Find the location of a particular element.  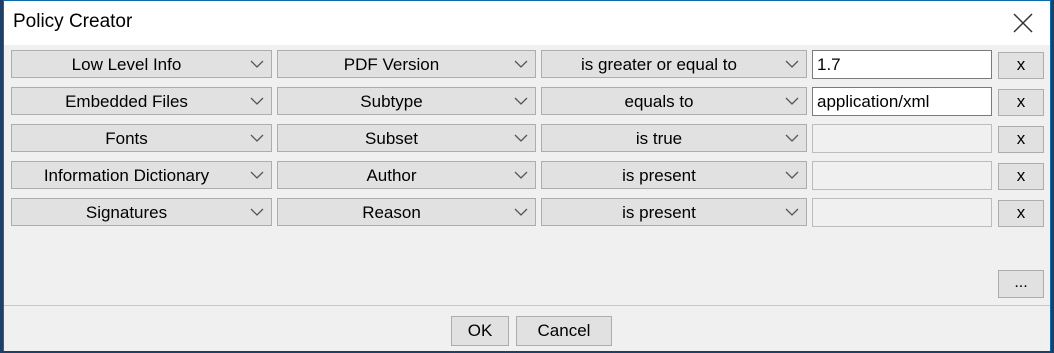

category-select-value: Information Dictionary is located at coordinates (126, 175).